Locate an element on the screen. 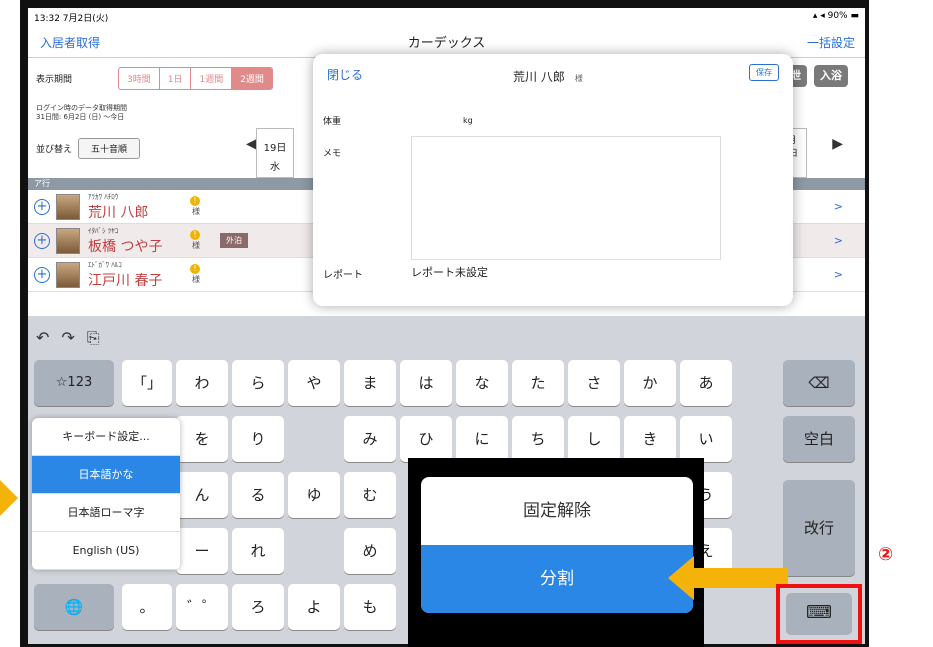 The image size is (933, 647). memo-field is located at coordinates (566, 198).